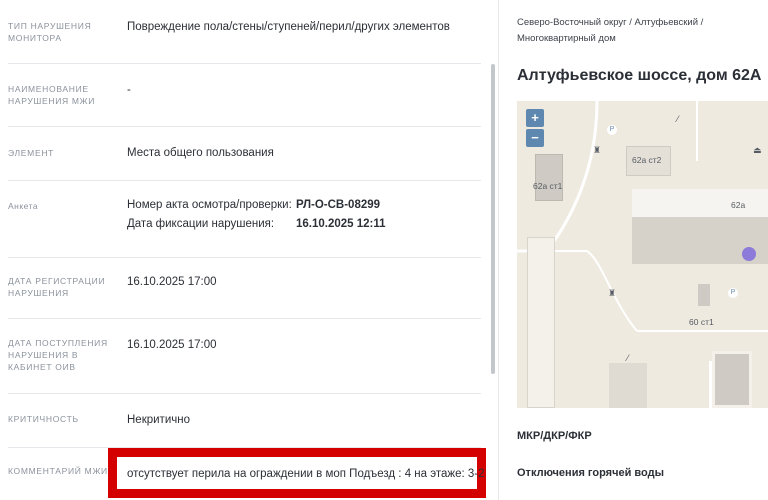 The image size is (768, 500). Describe the element at coordinates (129, 90) in the screenshot. I see `field-value: -` at that location.